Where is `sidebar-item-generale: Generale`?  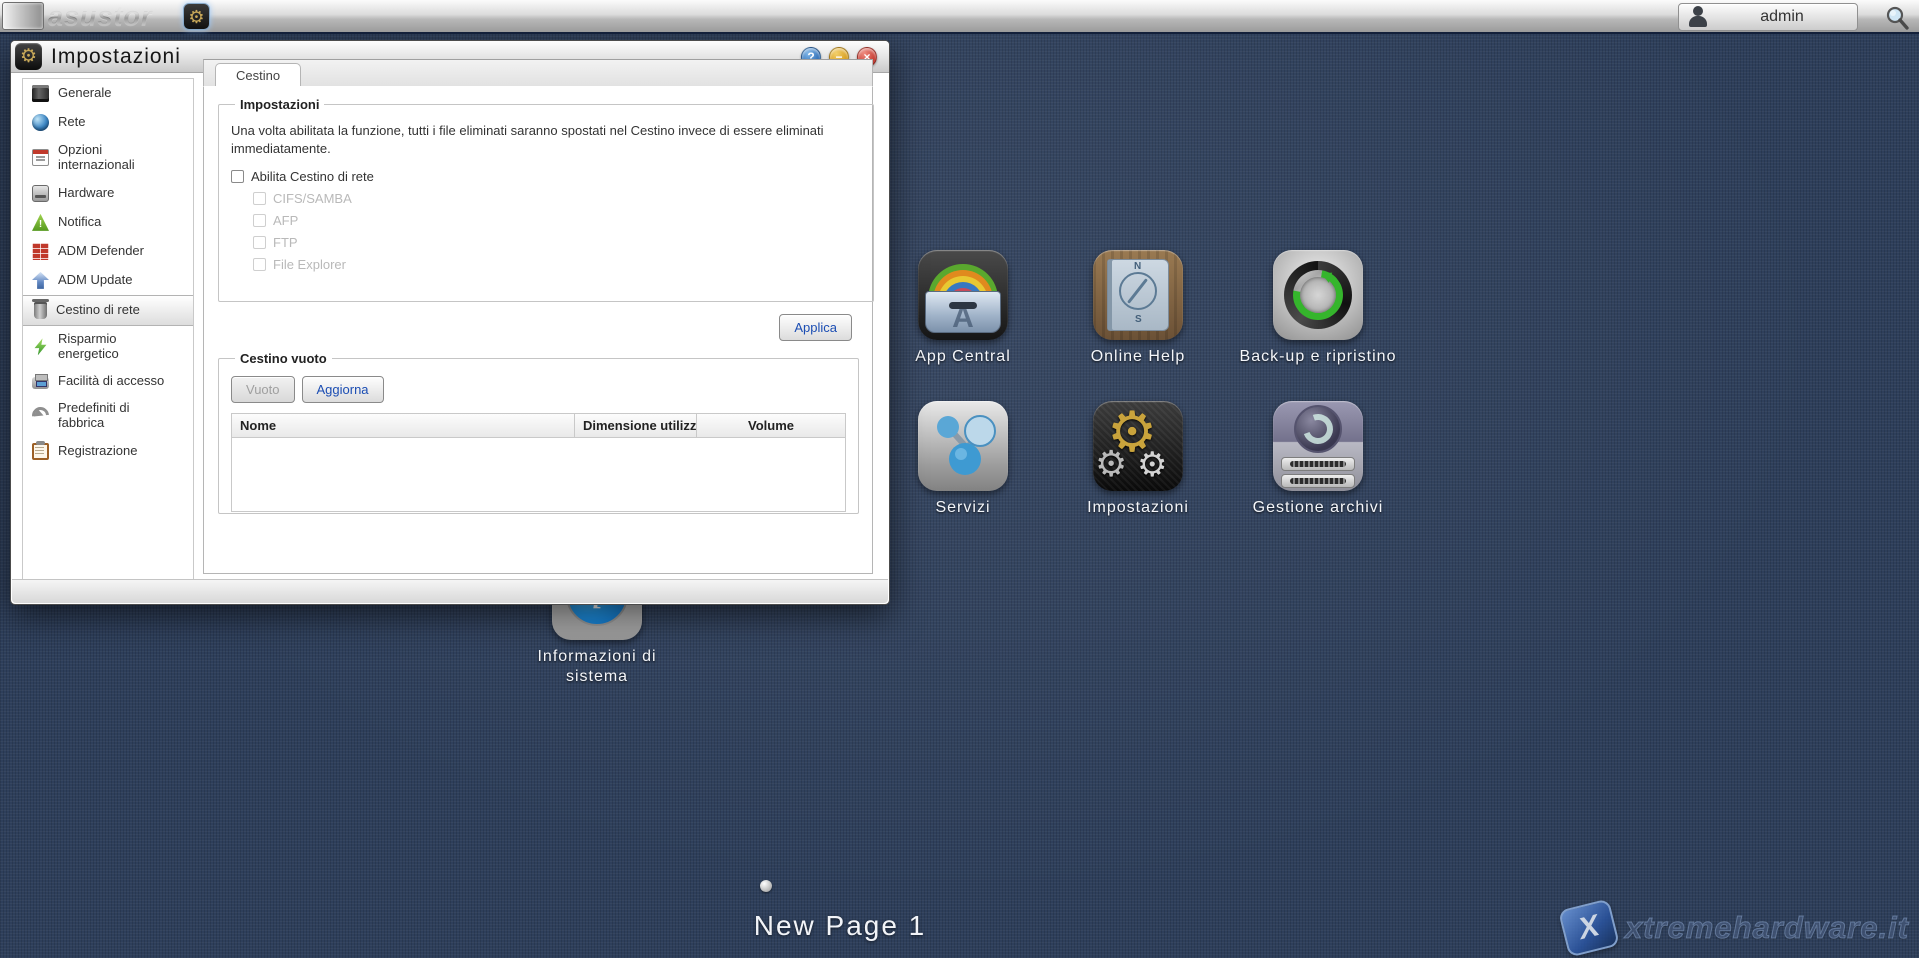
sidebar-item-generale: Generale is located at coordinates (108, 93).